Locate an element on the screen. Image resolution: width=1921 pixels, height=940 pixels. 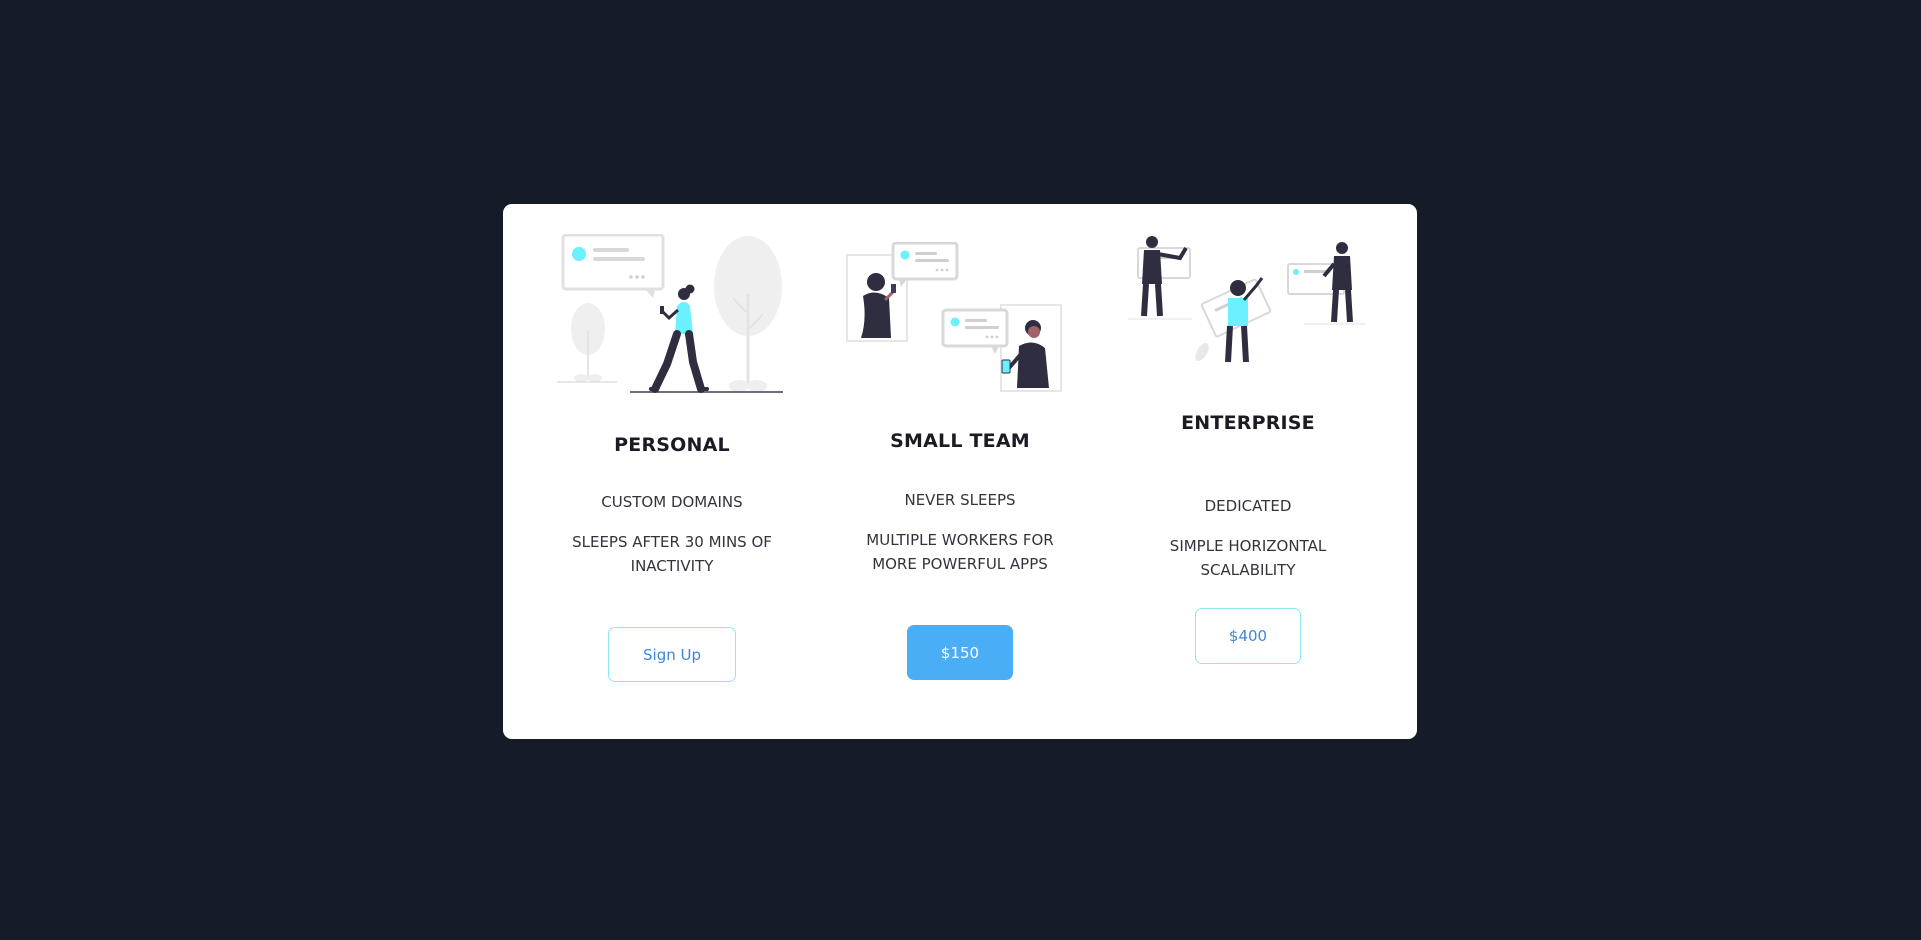
team-messaging-illustration is located at coordinates (954, 317).